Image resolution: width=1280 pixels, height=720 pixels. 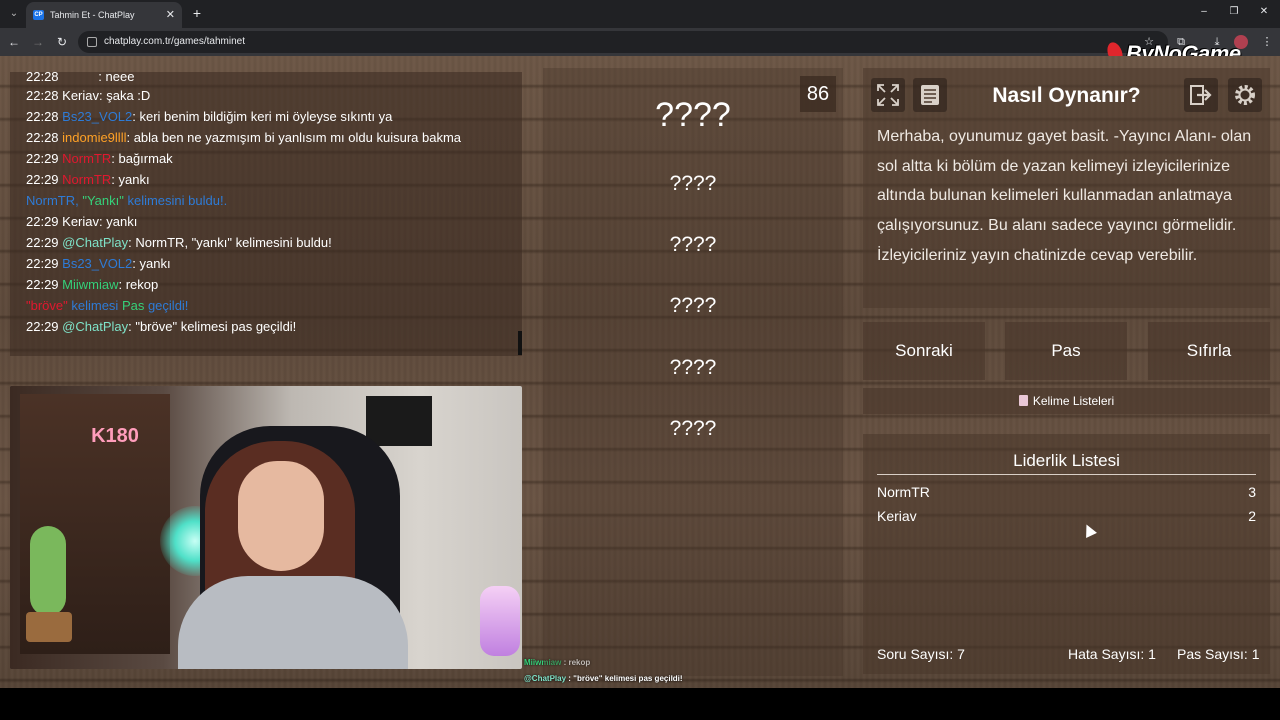 I want to click on url-field: chatplay.com.tr/games/tahminet, so click(x=623, y=42).